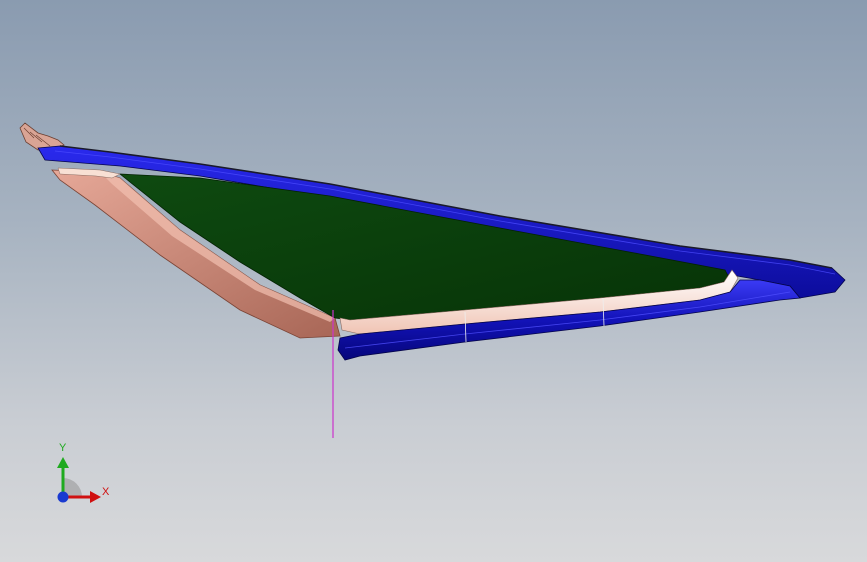  I want to click on z-axis-dot, so click(63, 497).